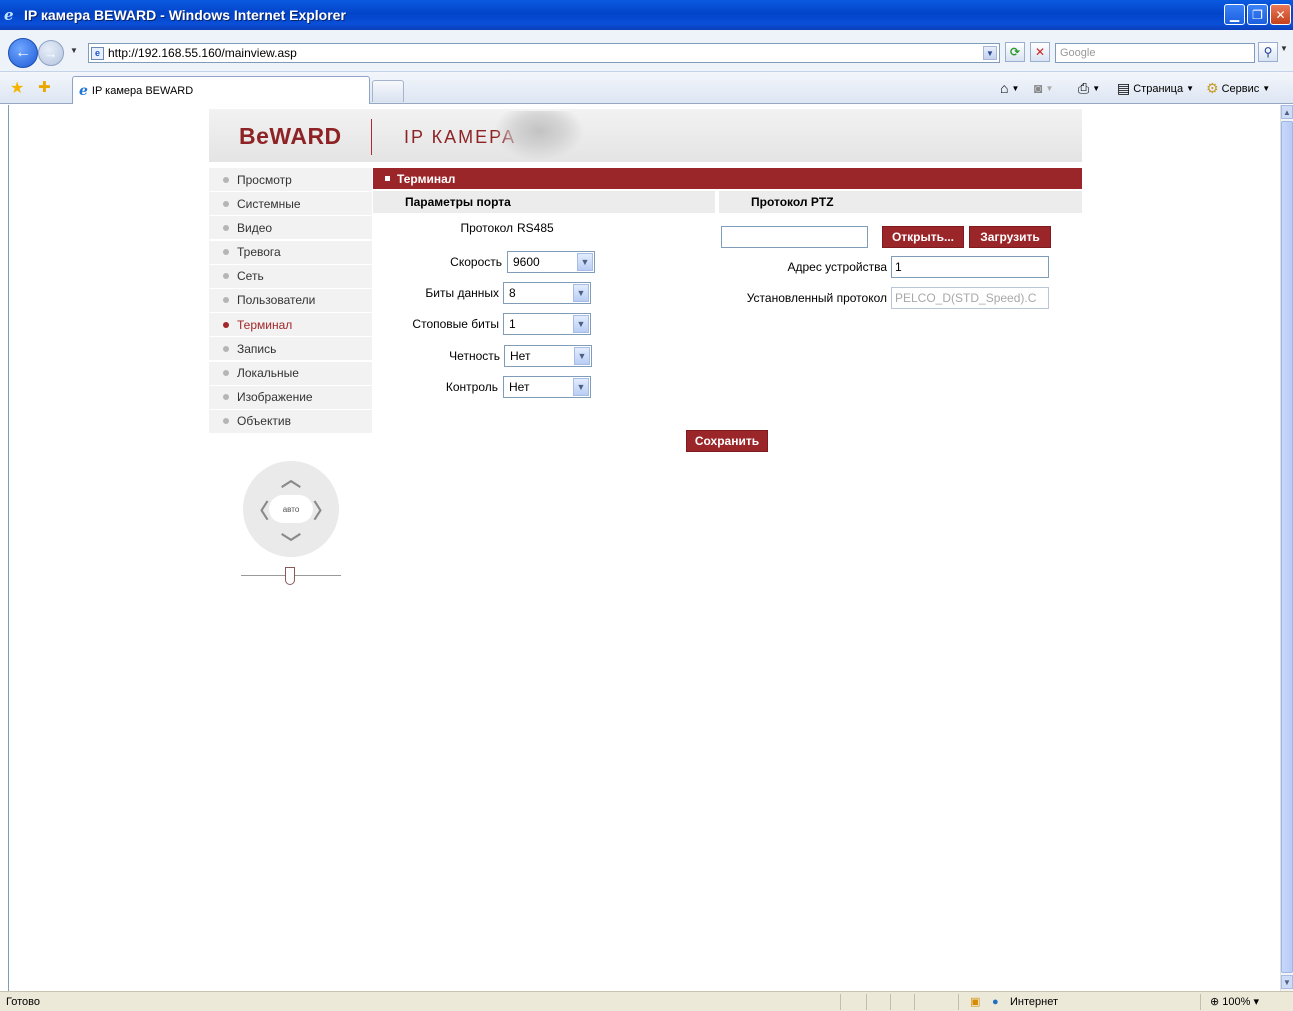  Describe the element at coordinates (323, 510) in the screenshot. I see `ptz-right-icon: 〉` at that location.